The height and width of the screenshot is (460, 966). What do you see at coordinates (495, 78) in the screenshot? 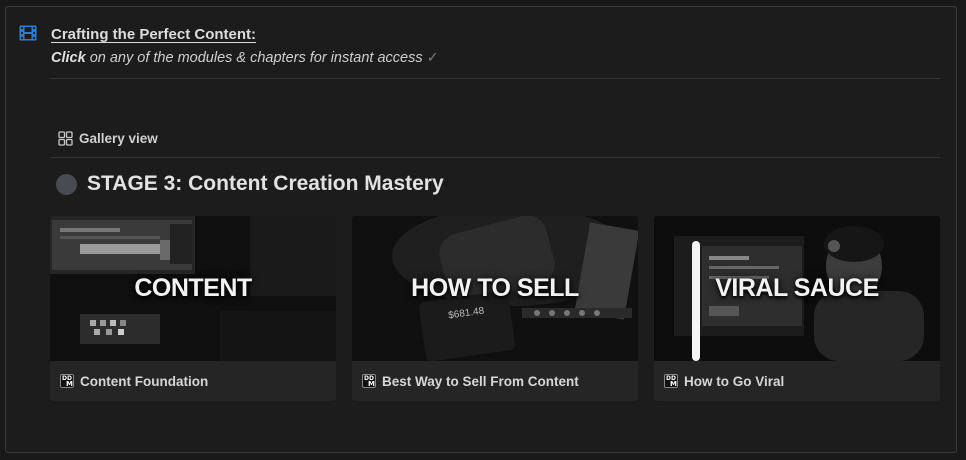
I see `header-divider` at bounding box center [495, 78].